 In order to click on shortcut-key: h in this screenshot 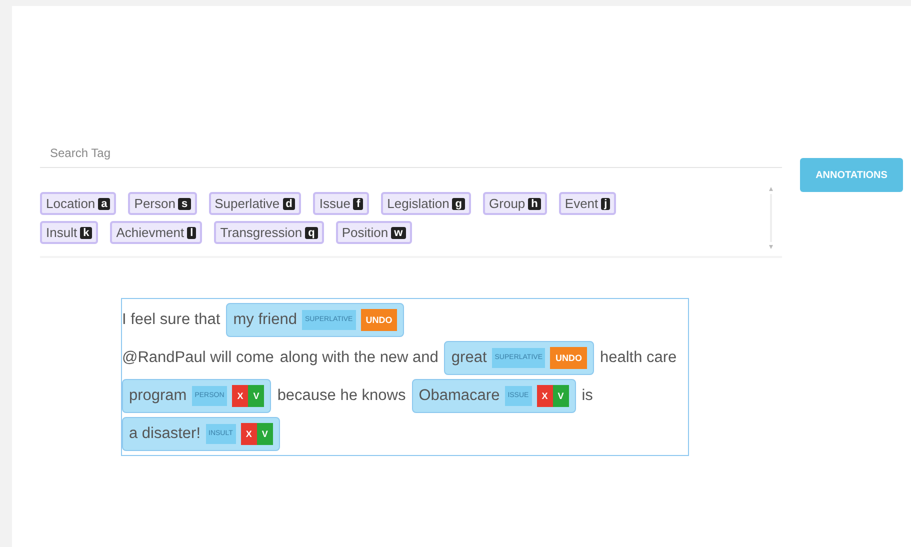, I will do `click(534, 204)`.